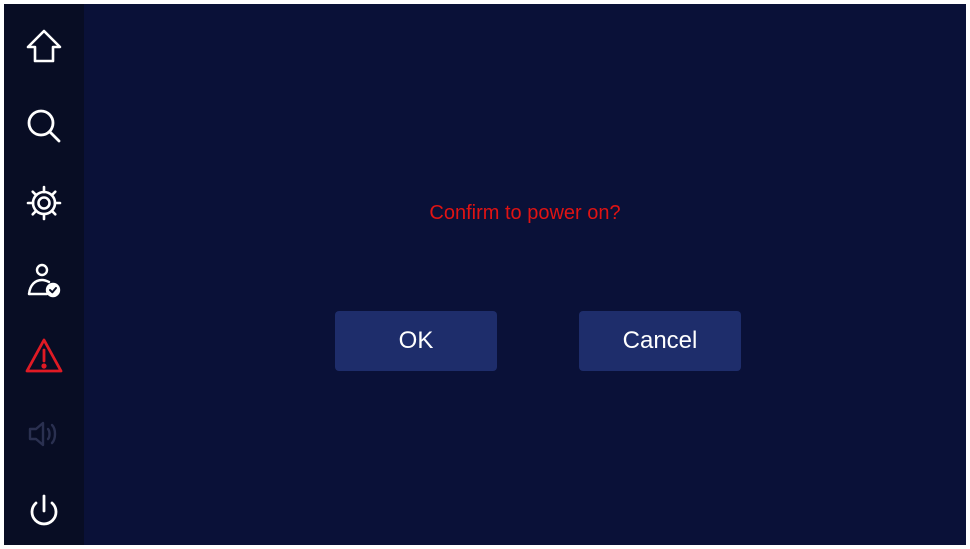 The height and width of the screenshot is (549, 970). I want to click on speaker-icon, so click(42, 434).